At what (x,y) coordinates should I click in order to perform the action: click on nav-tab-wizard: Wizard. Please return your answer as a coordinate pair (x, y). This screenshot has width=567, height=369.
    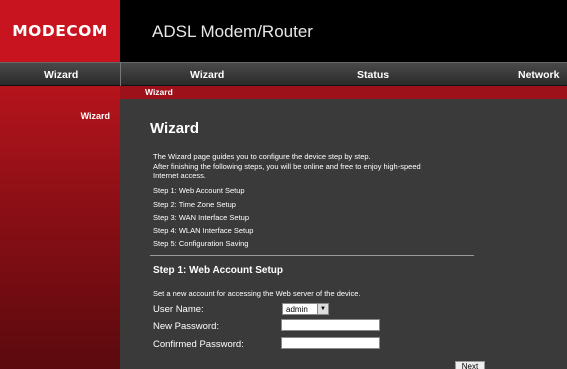
    Looking at the image, I should click on (207, 75).